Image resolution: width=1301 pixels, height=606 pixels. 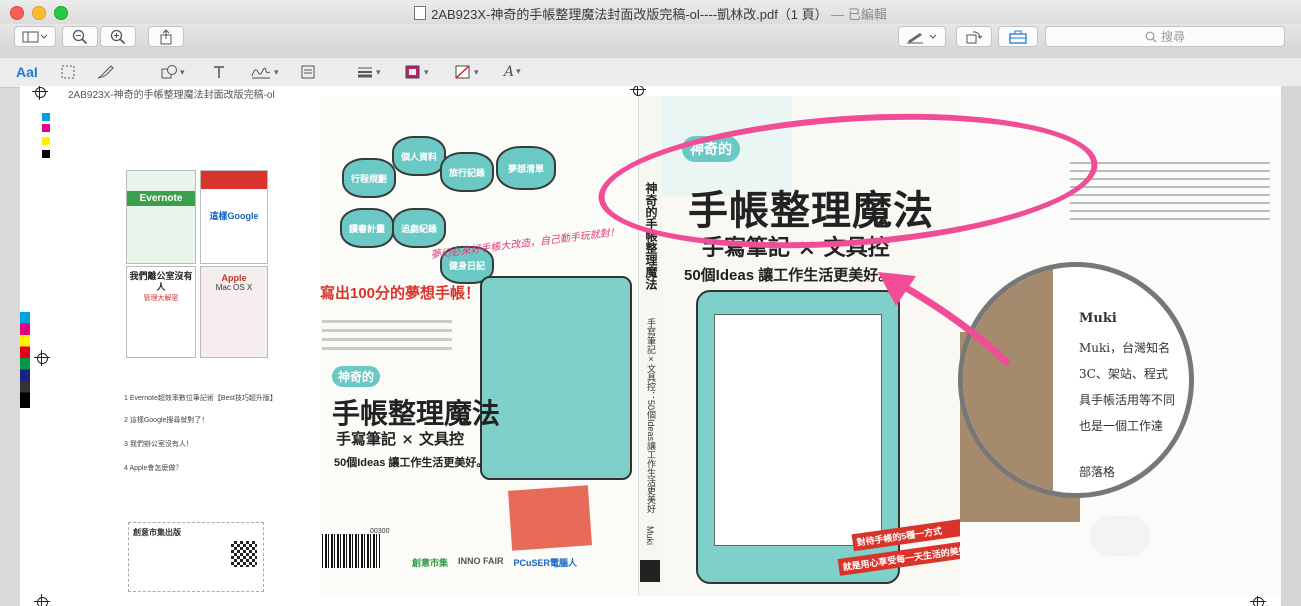 What do you see at coordinates (169, 72) in the screenshot?
I see `shapes-icon` at bounding box center [169, 72].